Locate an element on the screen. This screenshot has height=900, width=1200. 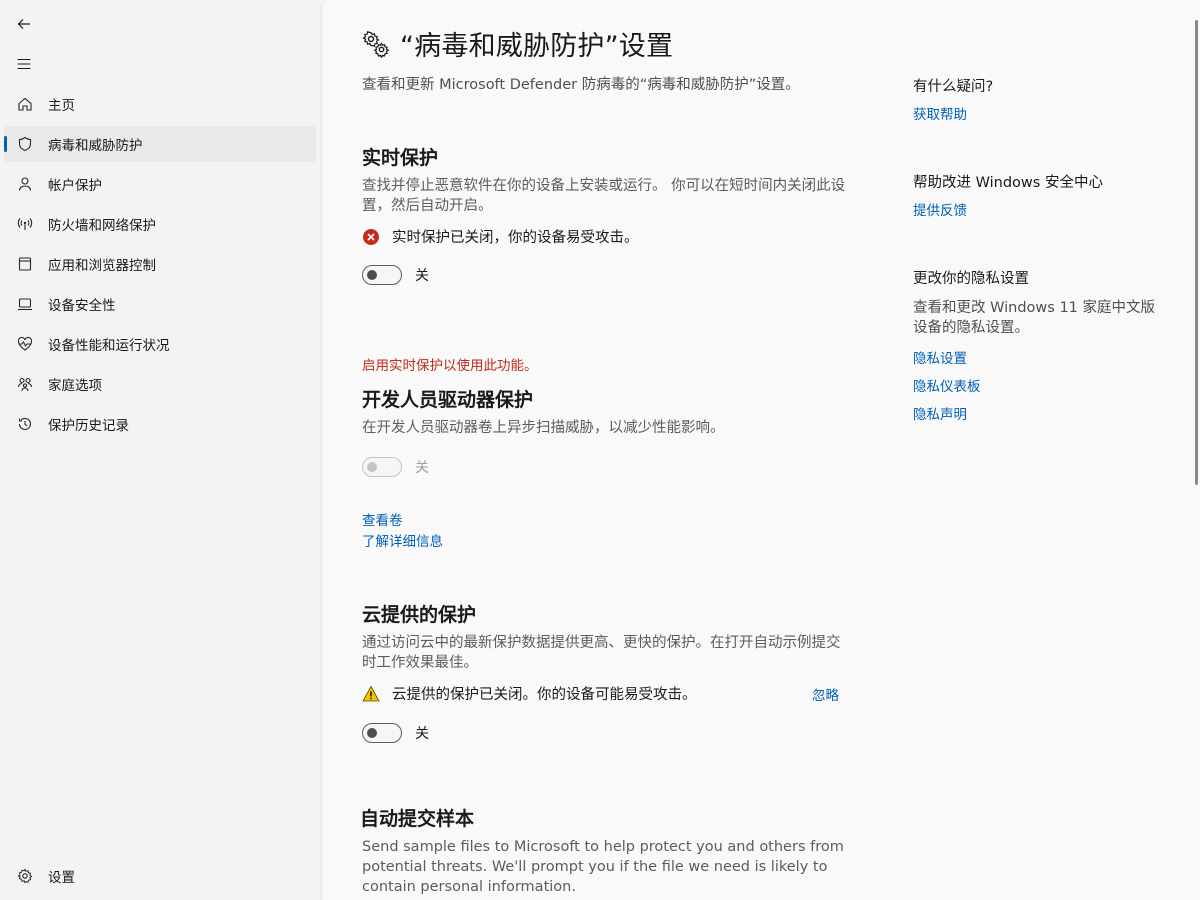
cloud-toggle-label: 关 is located at coordinates (422, 734).